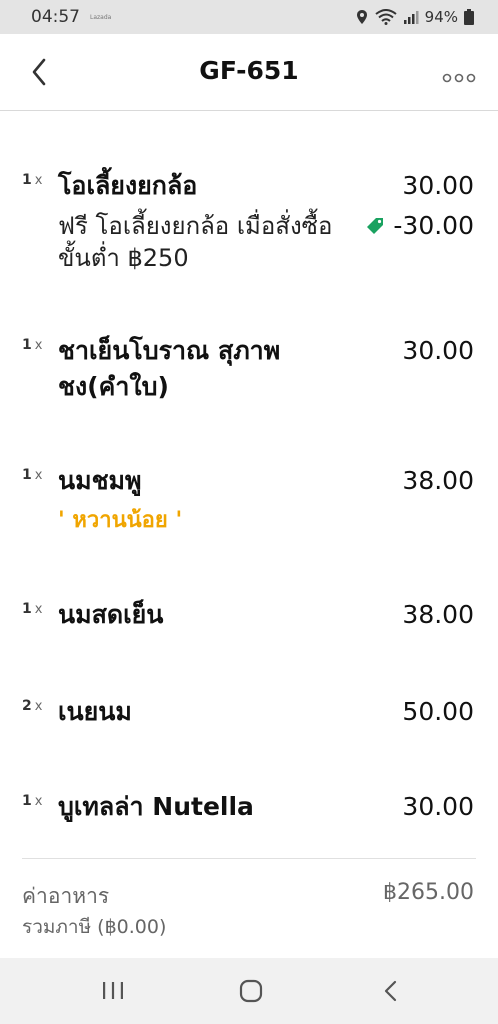 This screenshot has width=498, height=1024. What do you see at coordinates (249, 17) in the screenshot?
I see `status-bar: 04:57 Lazada 94%` at bounding box center [249, 17].